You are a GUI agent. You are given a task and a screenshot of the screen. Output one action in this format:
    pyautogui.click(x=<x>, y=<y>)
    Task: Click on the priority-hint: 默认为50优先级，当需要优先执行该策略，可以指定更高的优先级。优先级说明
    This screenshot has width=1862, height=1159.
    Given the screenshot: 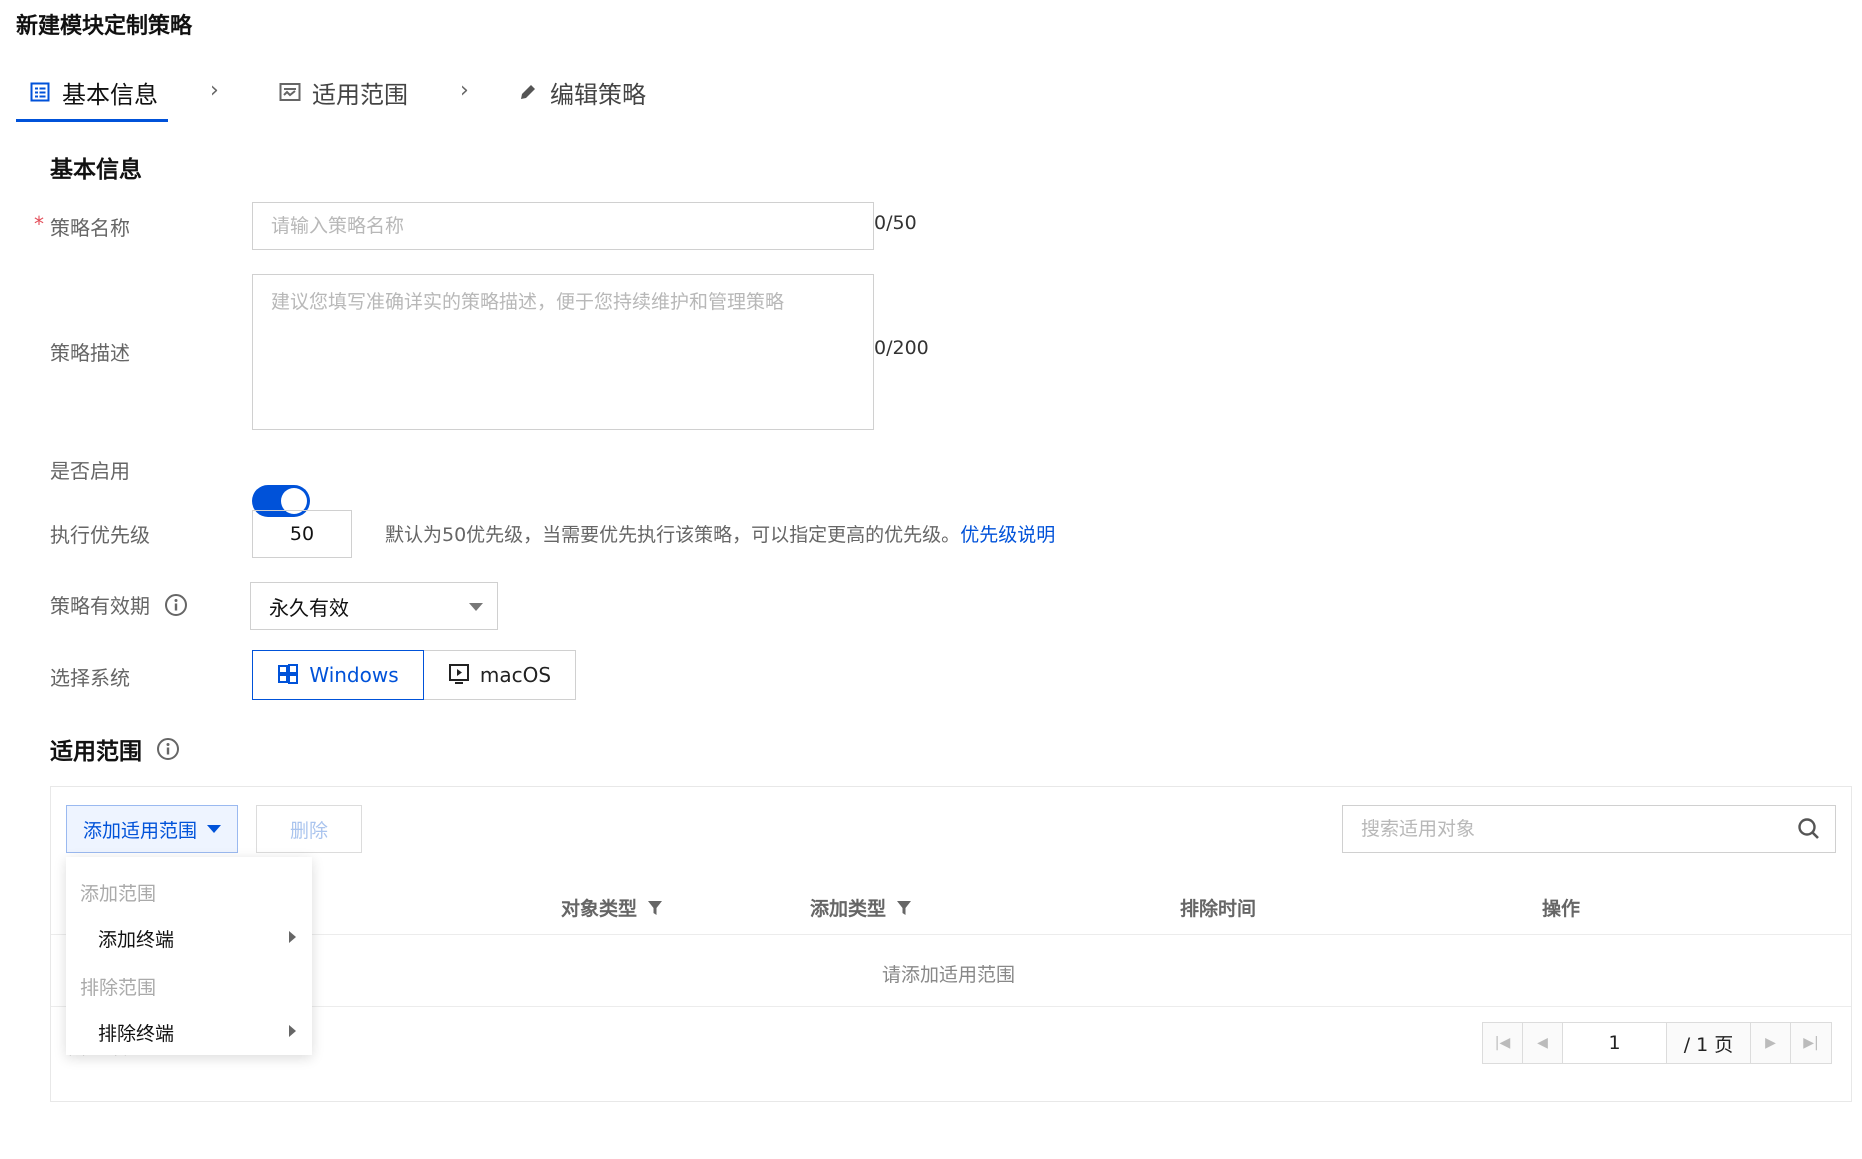 What is the action you would take?
    pyautogui.click(x=720, y=533)
    